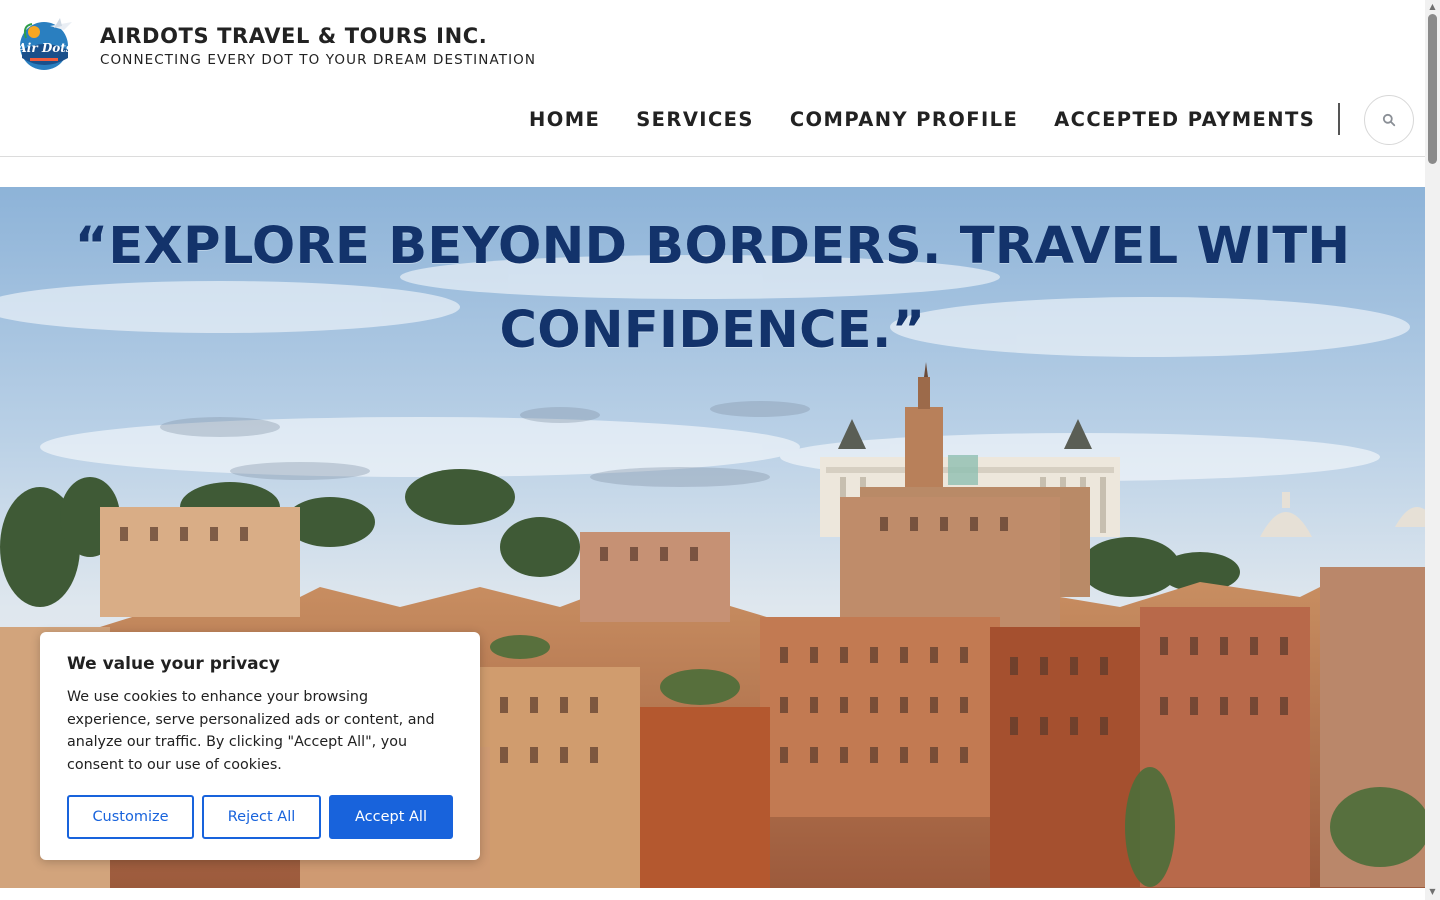  Describe the element at coordinates (564, 119) in the screenshot. I see `nav-home: HOME` at that location.